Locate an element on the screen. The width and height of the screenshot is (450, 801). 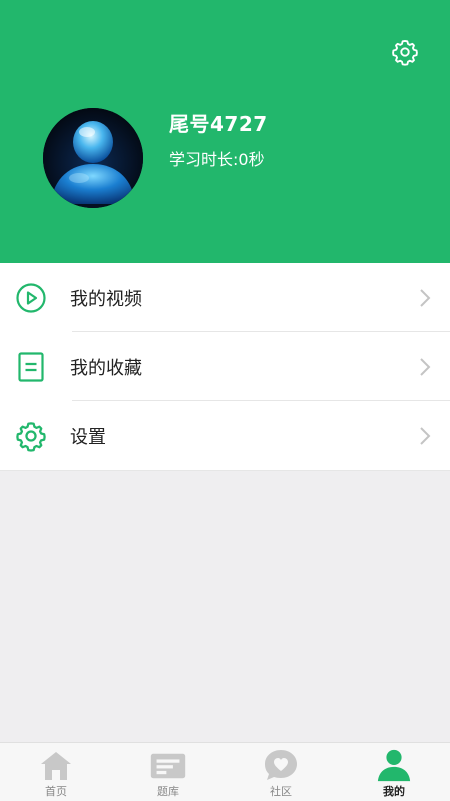
menu-item-settings: 设置 is located at coordinates (225, 435).